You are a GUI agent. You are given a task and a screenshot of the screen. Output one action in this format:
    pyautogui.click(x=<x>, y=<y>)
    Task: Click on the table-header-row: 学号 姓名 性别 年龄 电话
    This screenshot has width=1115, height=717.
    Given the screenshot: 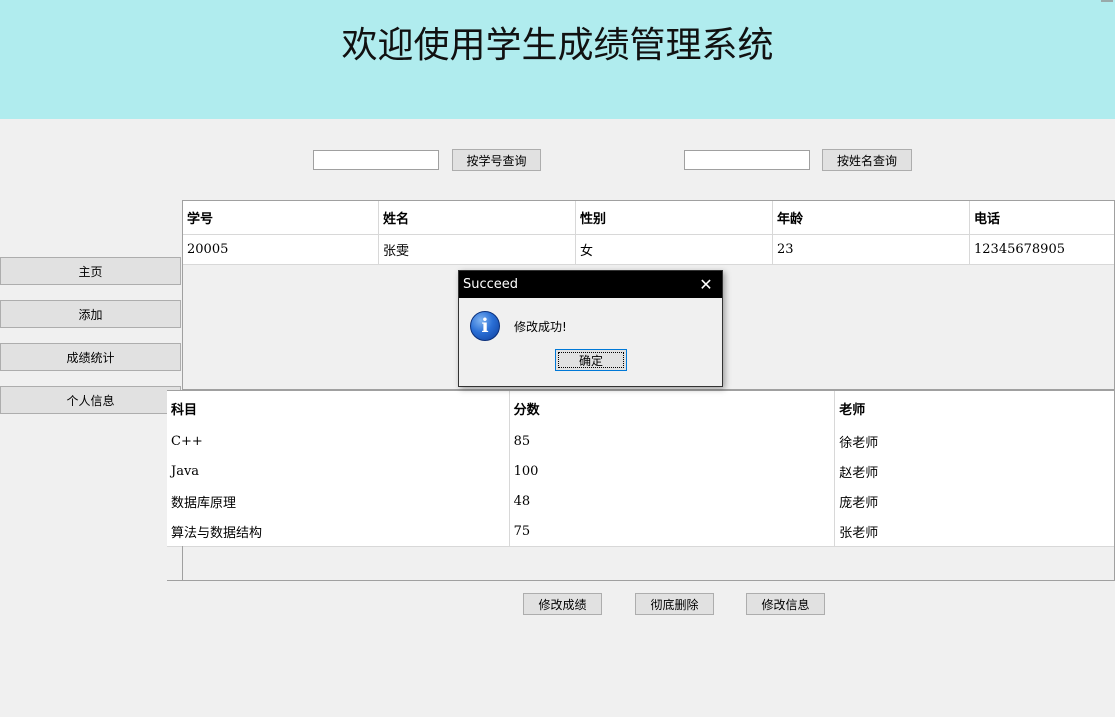 What is the action you would take?
    pyautogui.click(x=648, y=218)
    